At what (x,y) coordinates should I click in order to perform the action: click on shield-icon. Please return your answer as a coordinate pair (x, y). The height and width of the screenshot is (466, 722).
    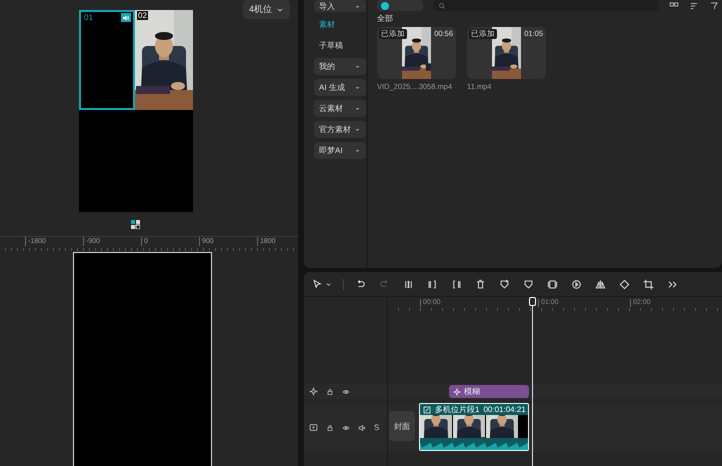
    Looking at the image, I should click on (528, 284).